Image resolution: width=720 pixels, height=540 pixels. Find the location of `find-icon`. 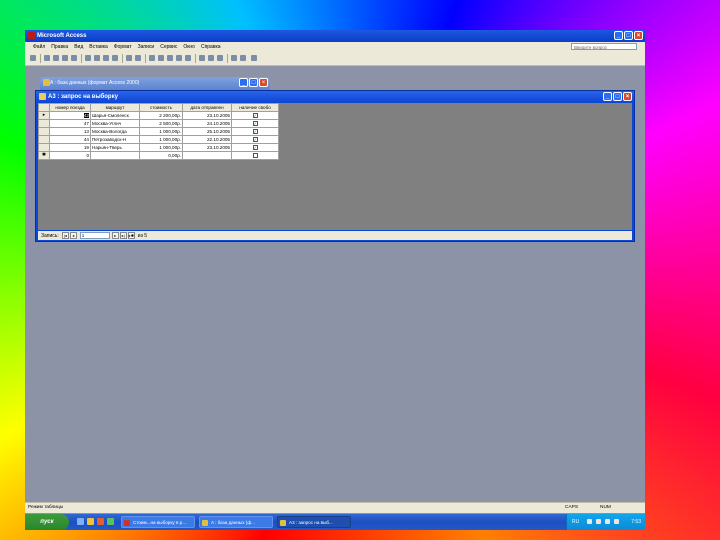

find-icon is located at coordinates (202, 58).